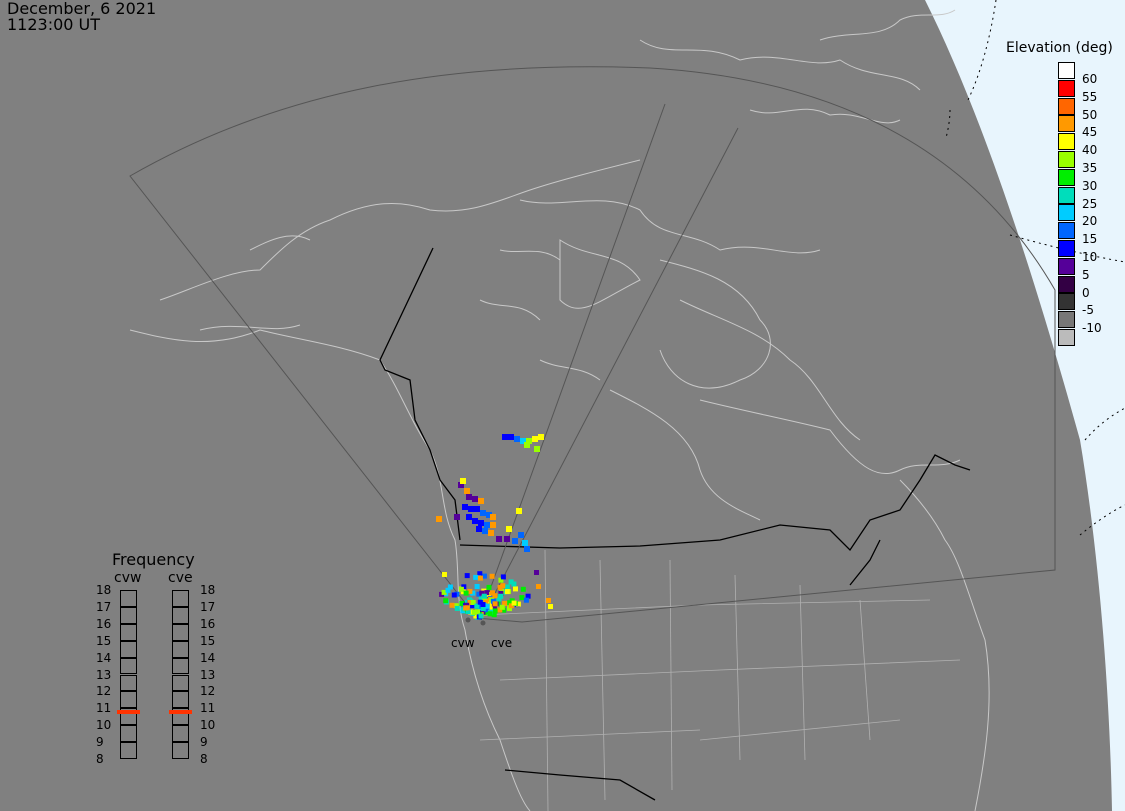 Image resolution: width=1125 pixels, height=811 pixels. What do you see at coordinates (104, 606) in the screenshot?
I see `frequency-tick-label-cvw: 17` at bounding box center [104, 606].